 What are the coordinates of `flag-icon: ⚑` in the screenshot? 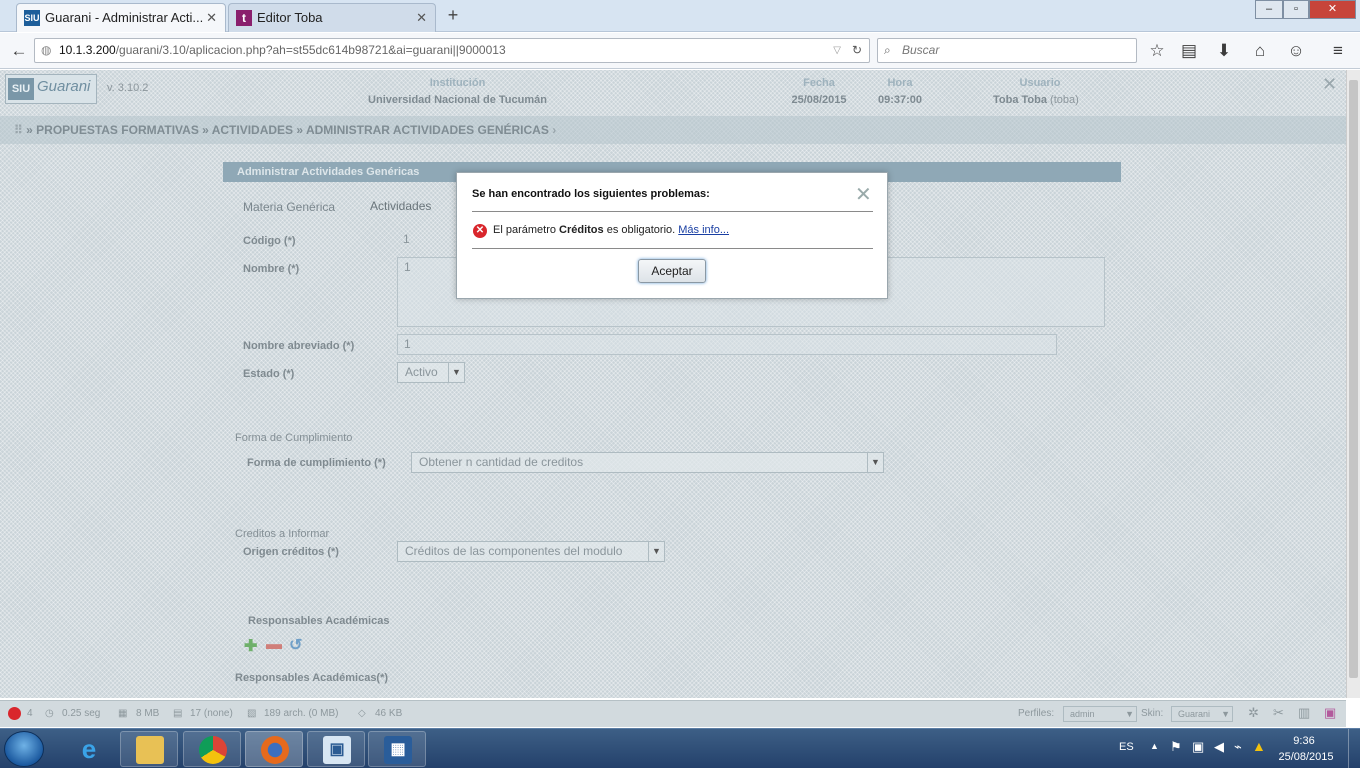 It's located at (1176, 747).